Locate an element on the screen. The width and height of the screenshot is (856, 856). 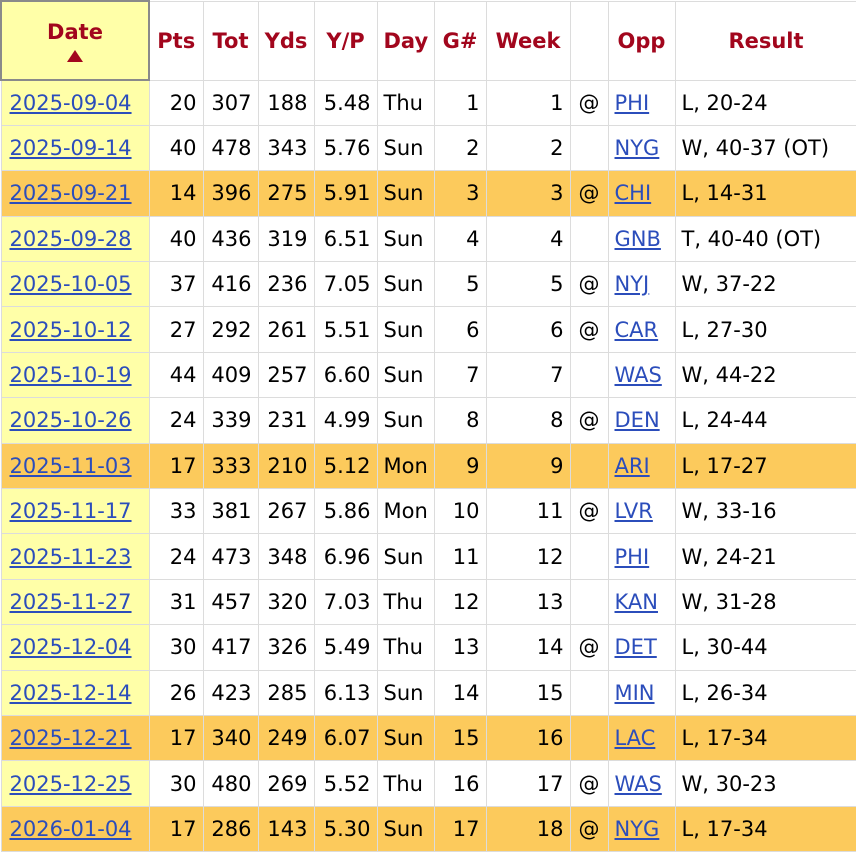
yds-cell: 348 is located at coordinates (286, 556).